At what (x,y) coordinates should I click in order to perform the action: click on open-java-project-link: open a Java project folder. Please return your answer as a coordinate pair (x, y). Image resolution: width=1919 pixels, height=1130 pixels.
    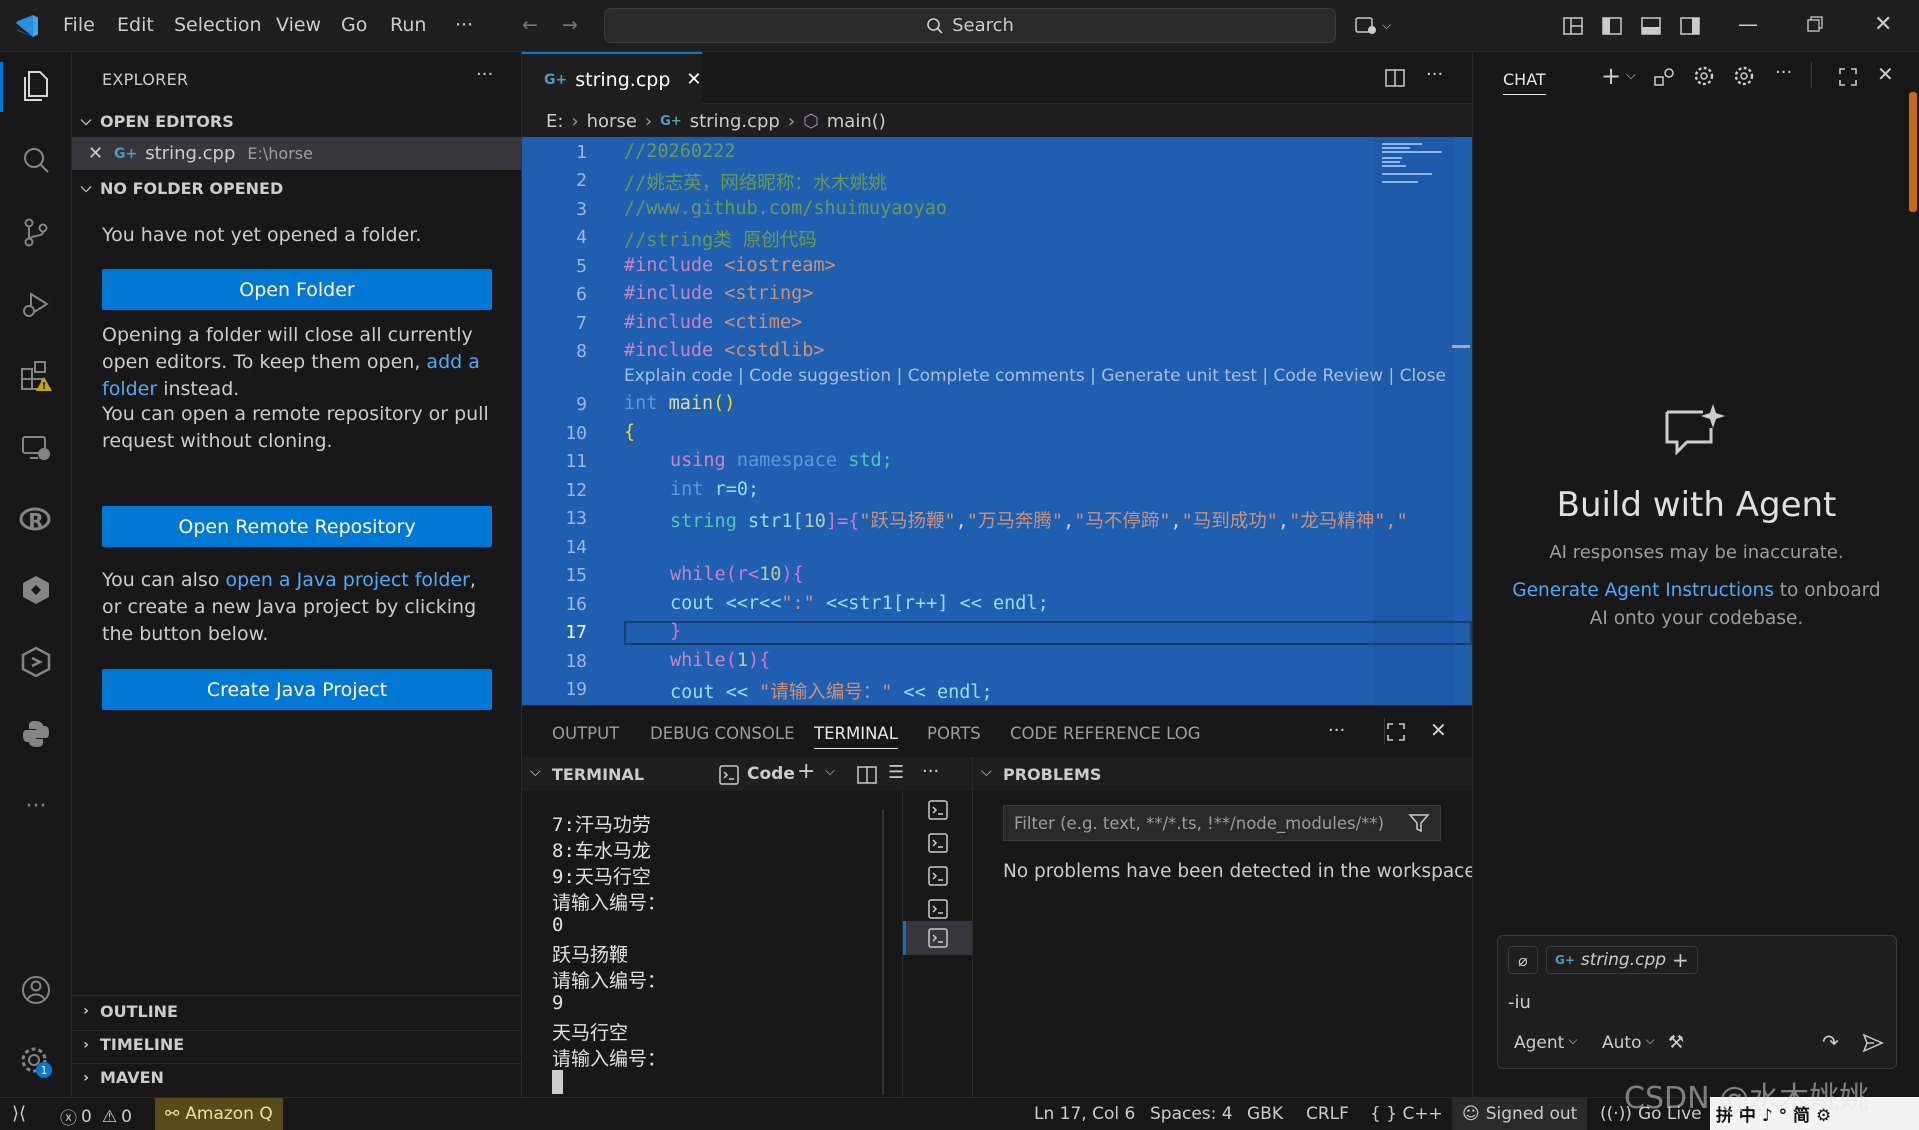
    Looking at the image, I should click on (347, 580).